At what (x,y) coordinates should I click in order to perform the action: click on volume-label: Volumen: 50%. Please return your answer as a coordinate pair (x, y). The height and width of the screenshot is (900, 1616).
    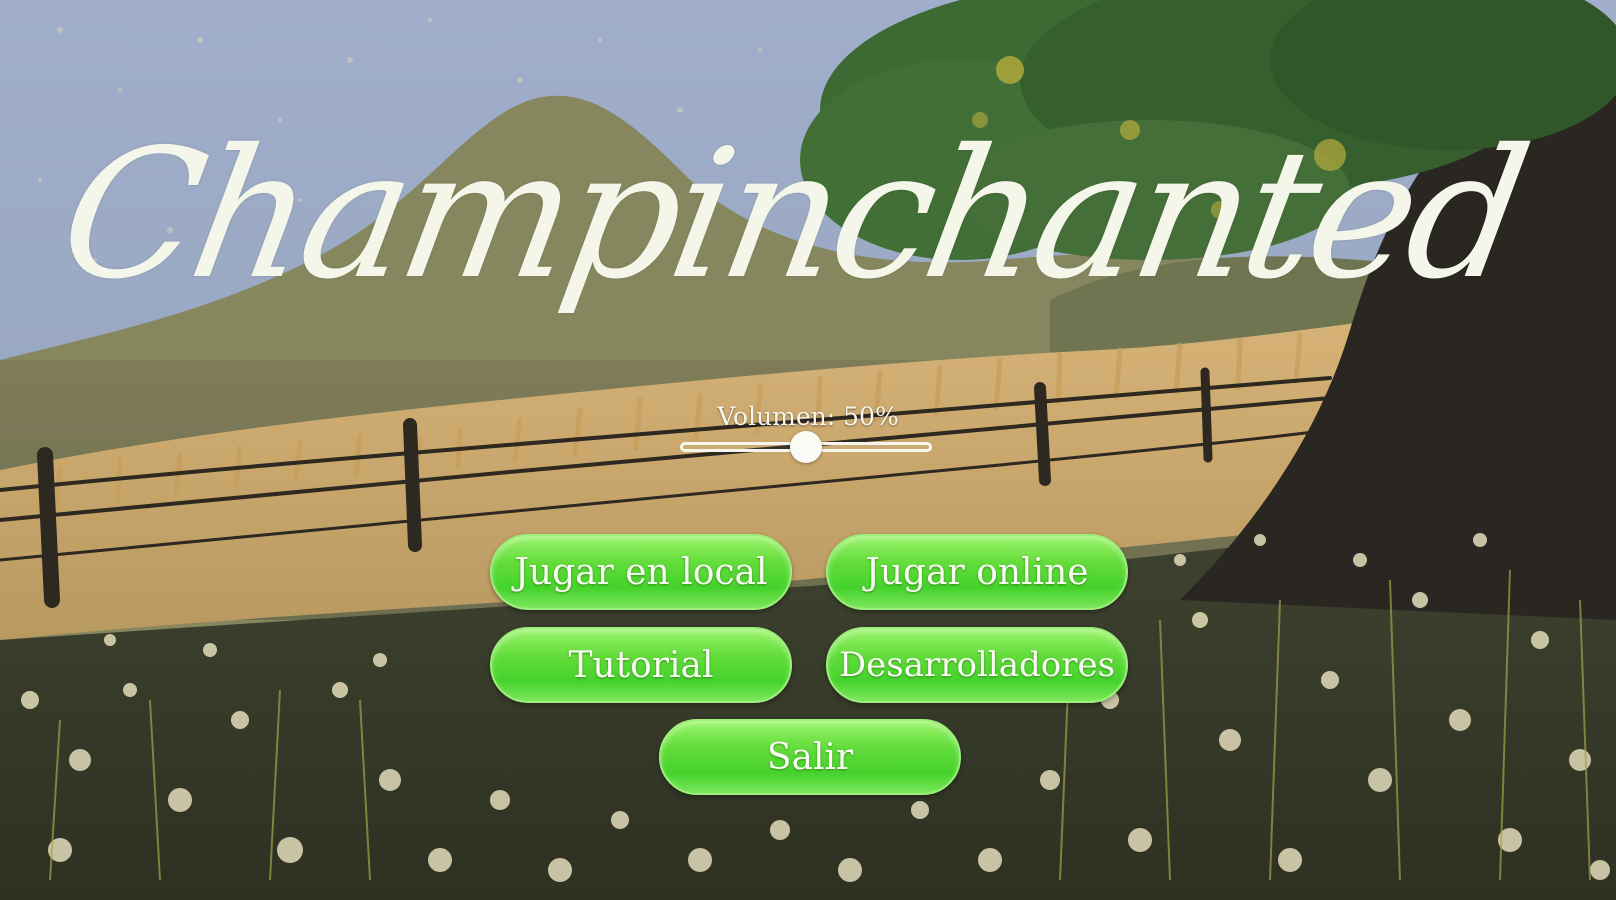
    Looking at the image, I should click on (808, 416).